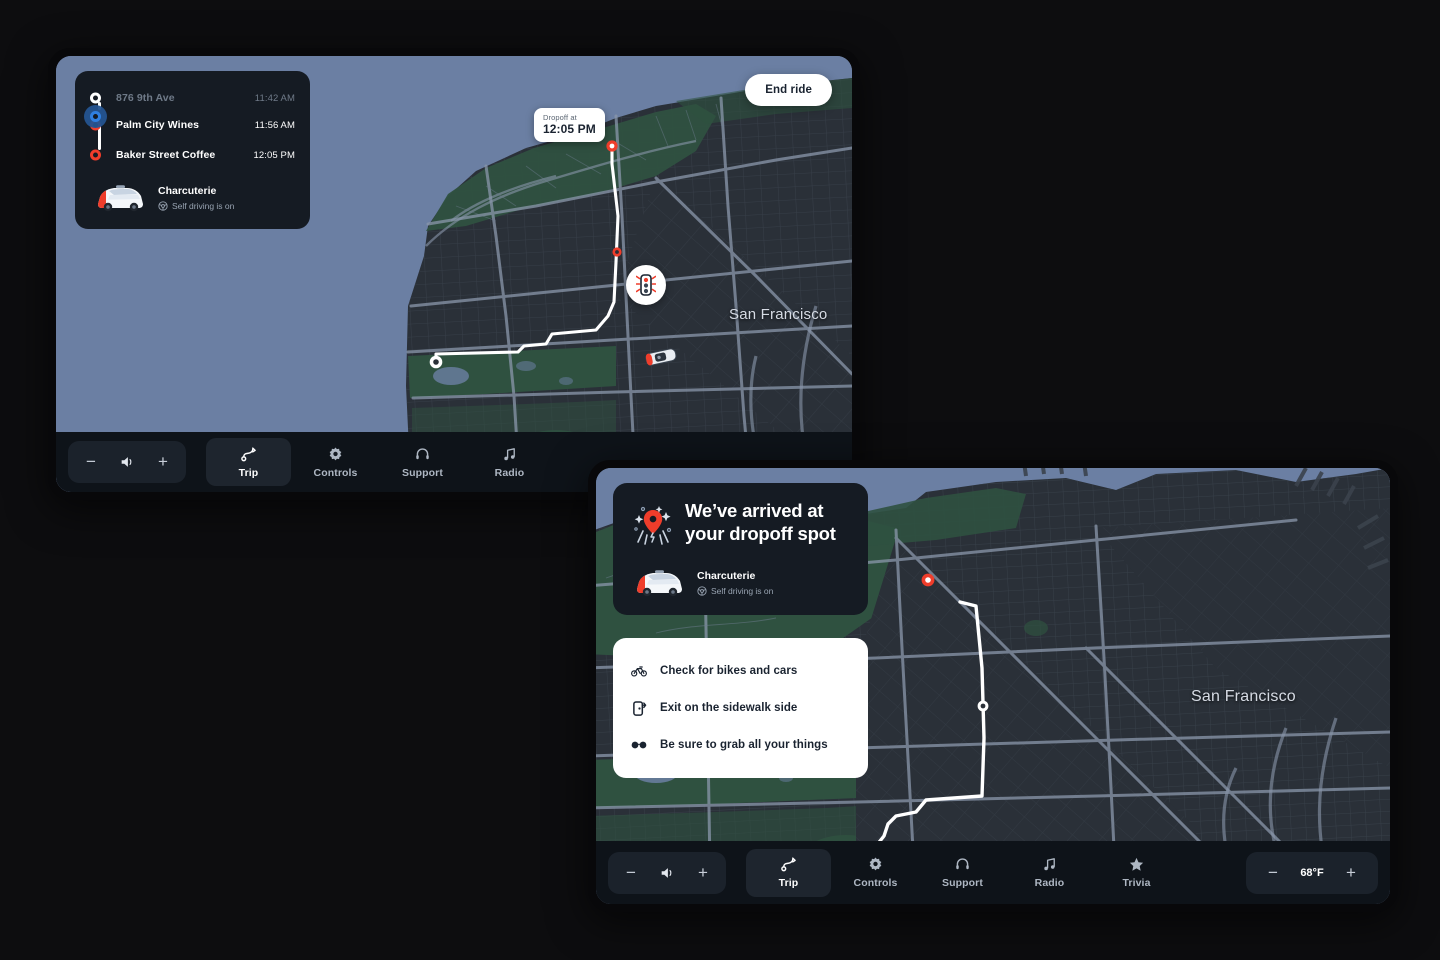 This screenshot has width=1440, height=960. Describe the element at coordinates (192, 98) in the screenshot. I see `trip-stop-row: 876 9th Ave 11:42 AM` at that location.